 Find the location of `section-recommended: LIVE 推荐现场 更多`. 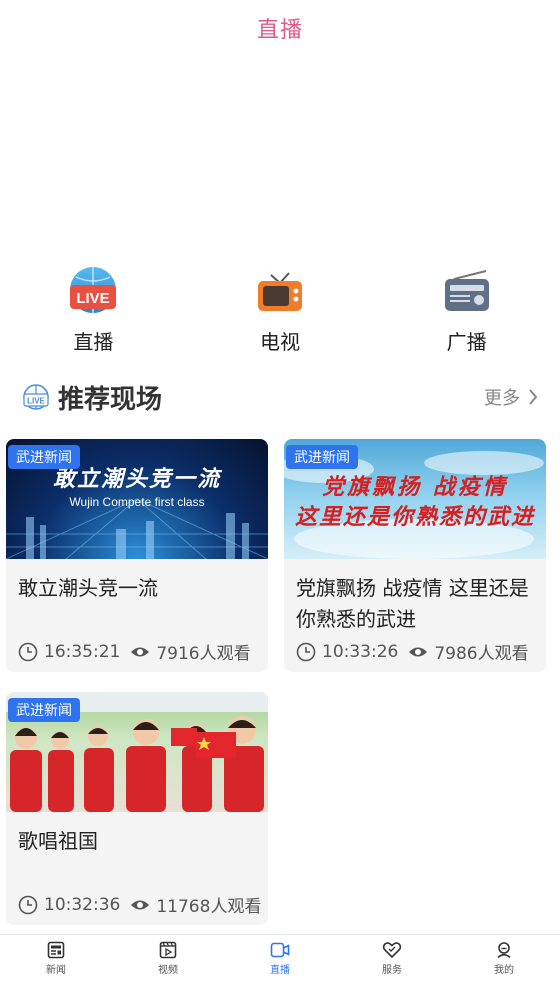

section-recommended: LIVE 推荐现场 更多 is located at coordinates (280, 397).